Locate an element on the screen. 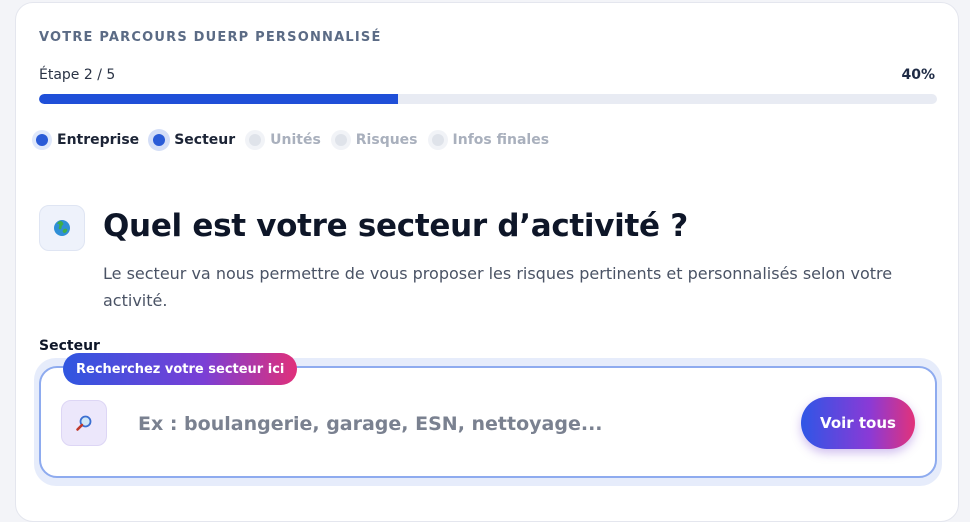 The image size is (970, 522). step-label: Infos finales is located at coordinates (501, 140).